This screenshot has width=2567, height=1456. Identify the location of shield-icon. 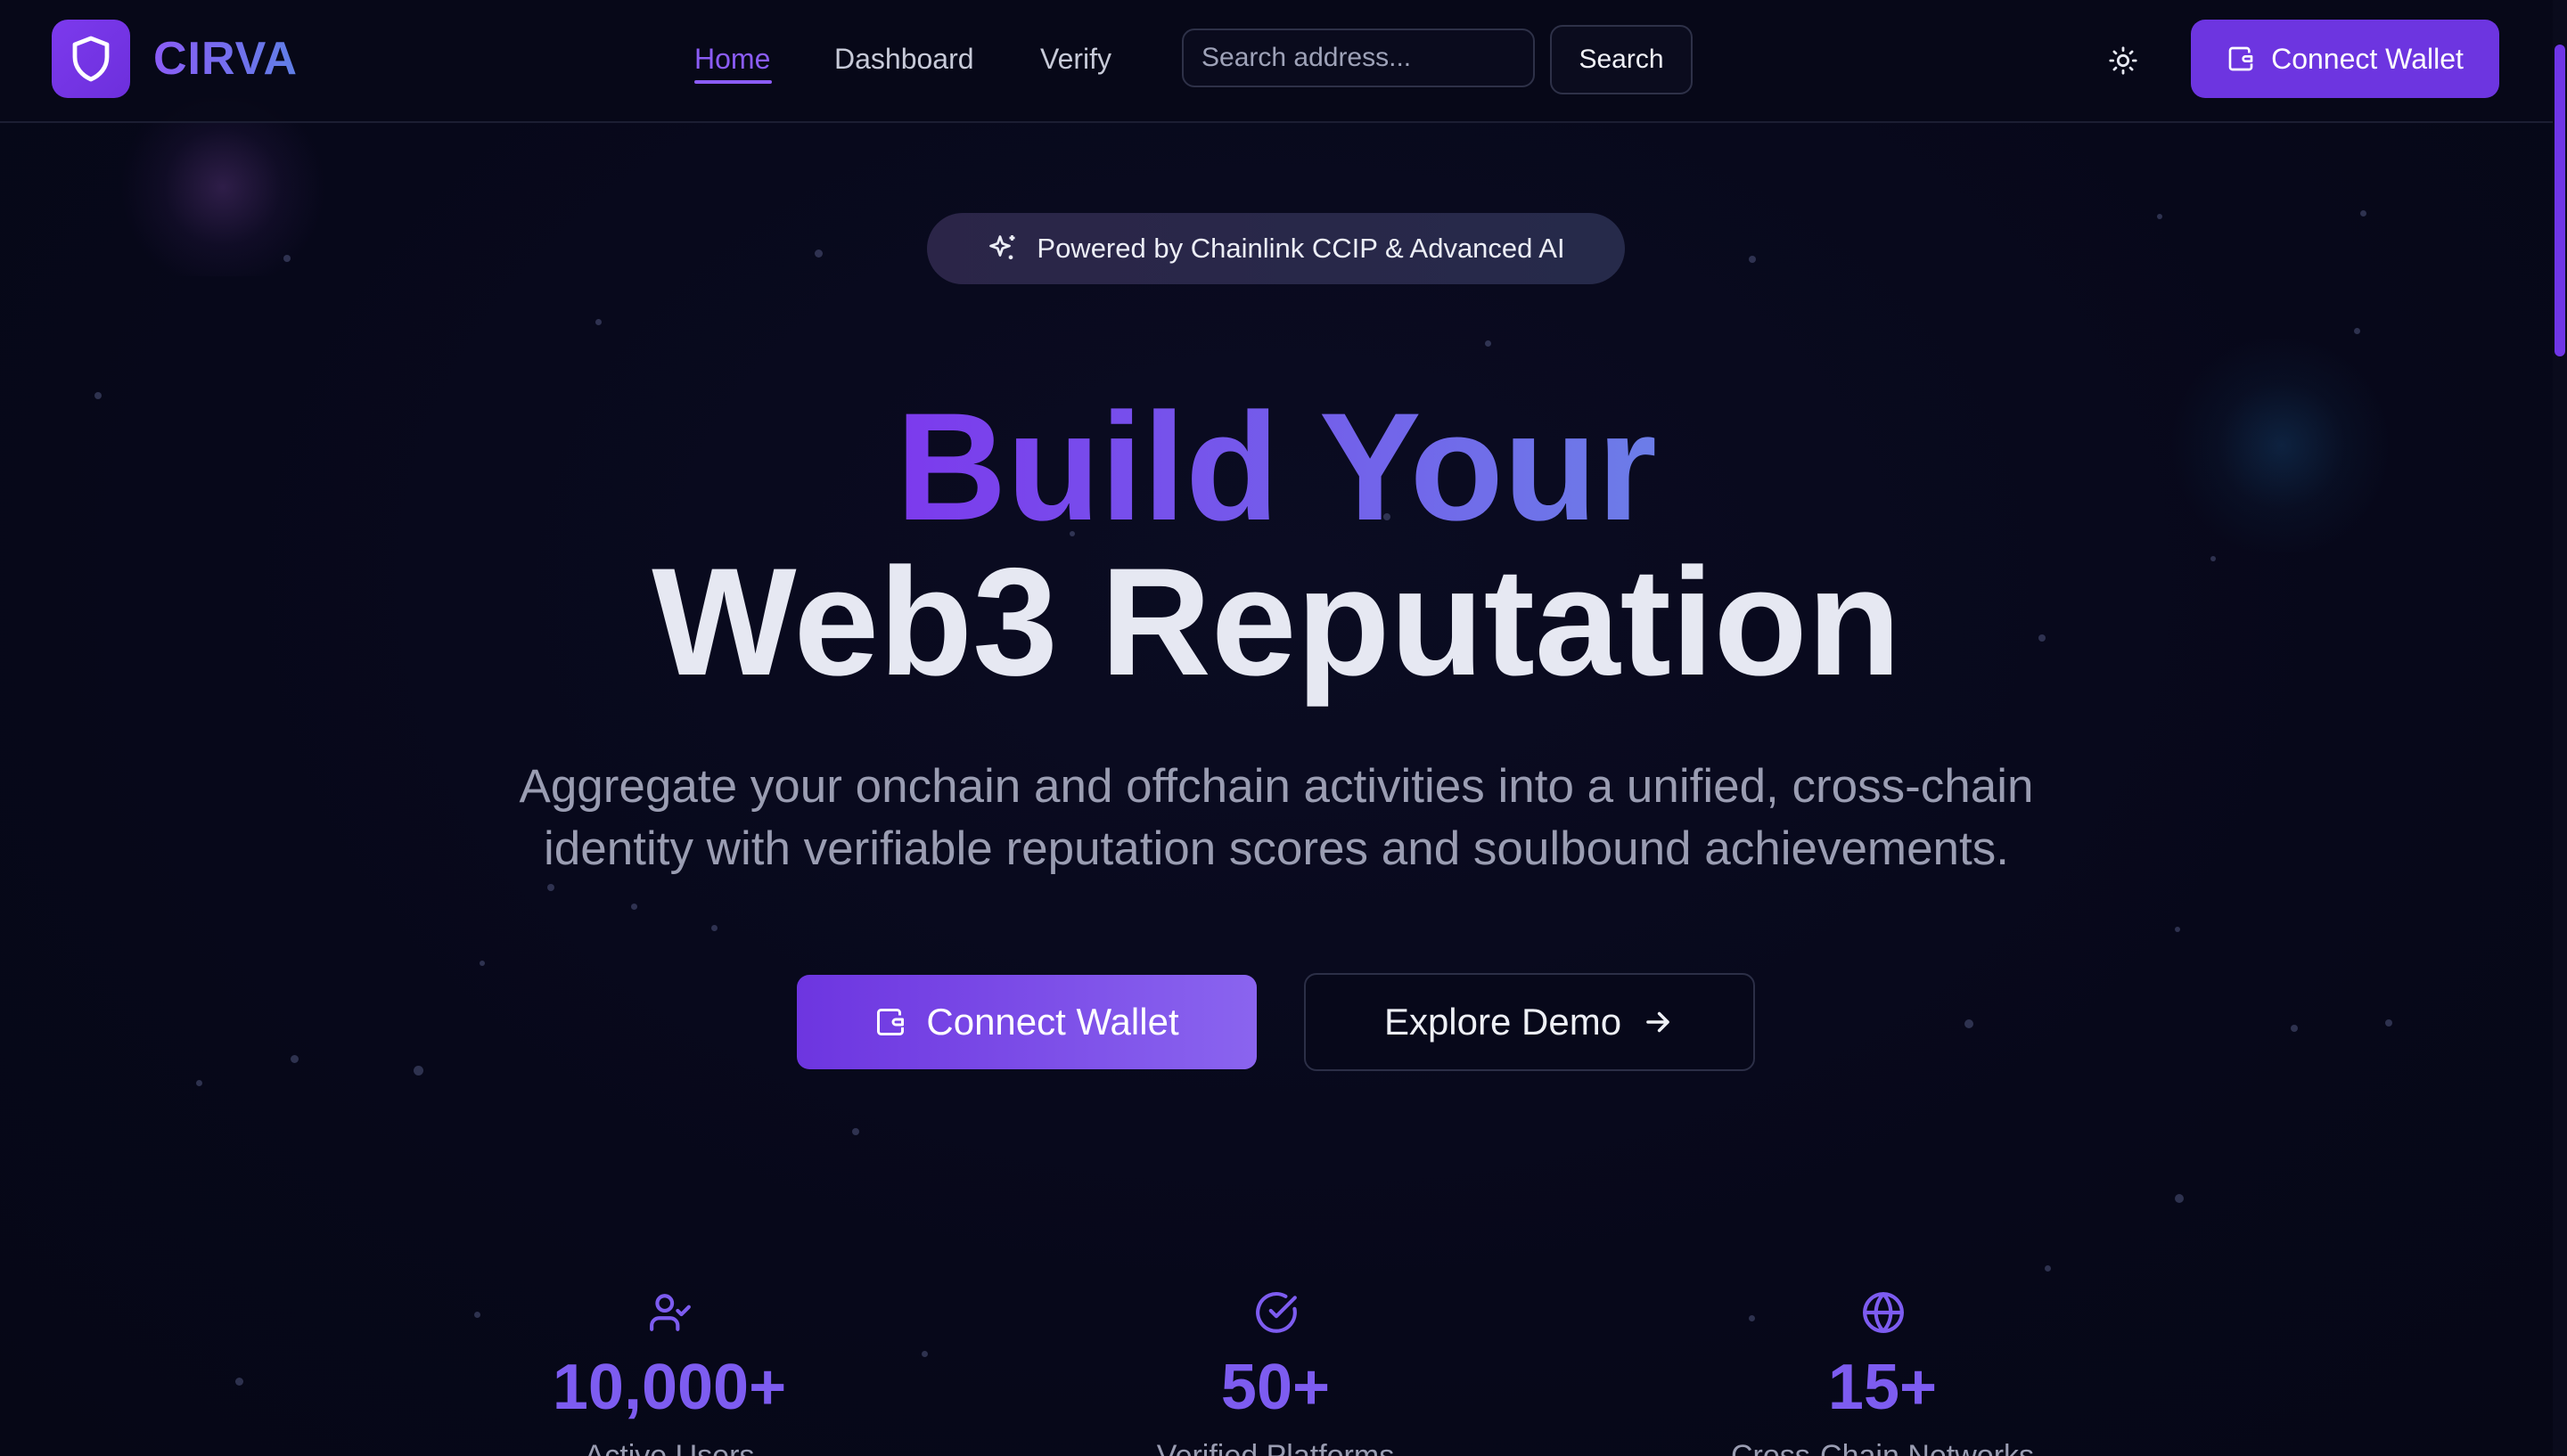
(91, 59).